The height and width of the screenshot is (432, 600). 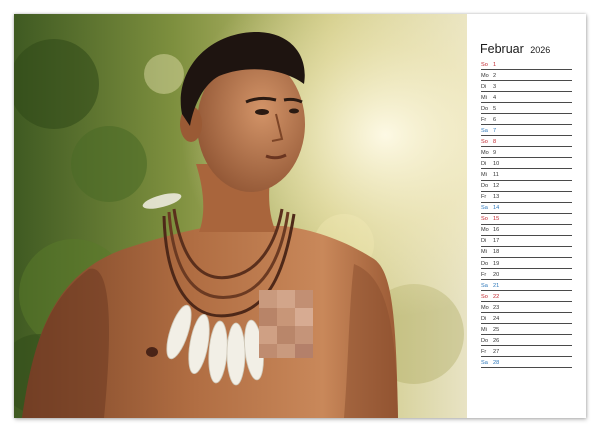 I want to click on month-heading: Februar 2026, so click(x=515, y=49).